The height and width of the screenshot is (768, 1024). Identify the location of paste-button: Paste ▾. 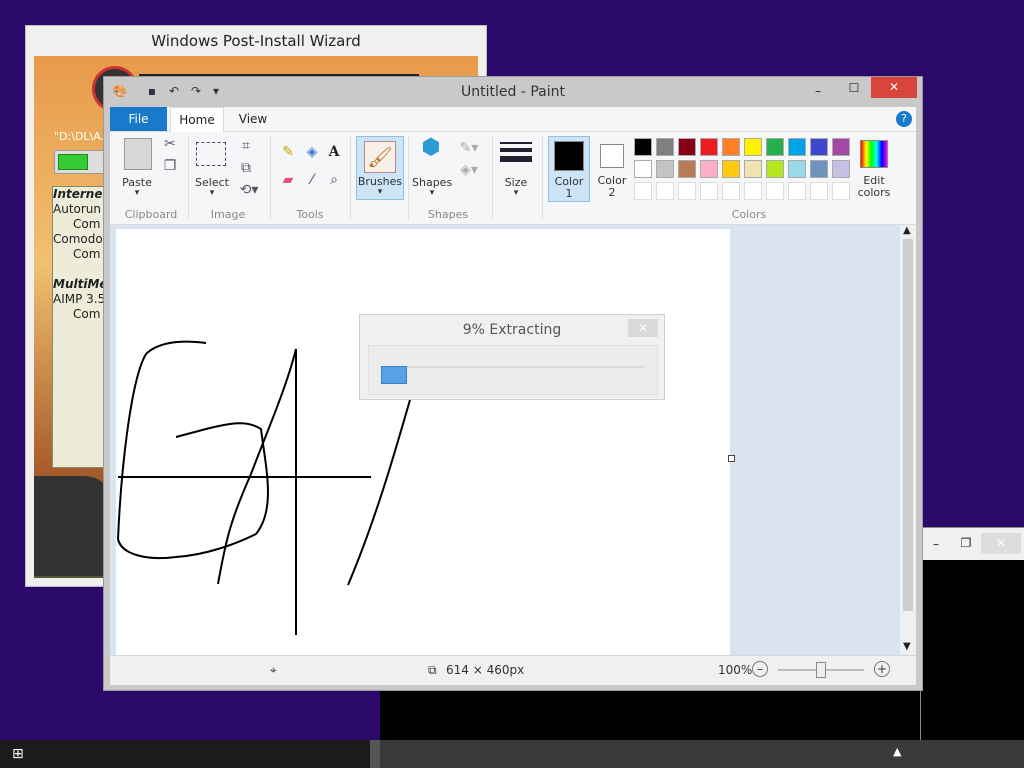
(137, 167).